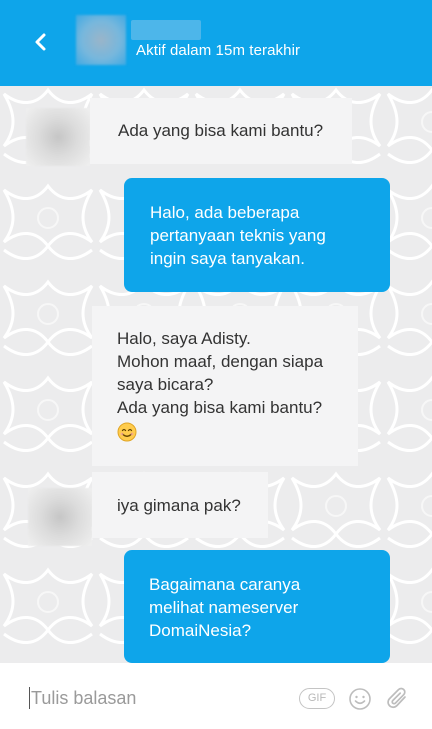 This screenshot has width=432, height=729. What do you see at coordinates (220, 361) in the screenshot?
I see `message-text: Mohon maaf, dengan siapa` at bounding box center [220, 361].